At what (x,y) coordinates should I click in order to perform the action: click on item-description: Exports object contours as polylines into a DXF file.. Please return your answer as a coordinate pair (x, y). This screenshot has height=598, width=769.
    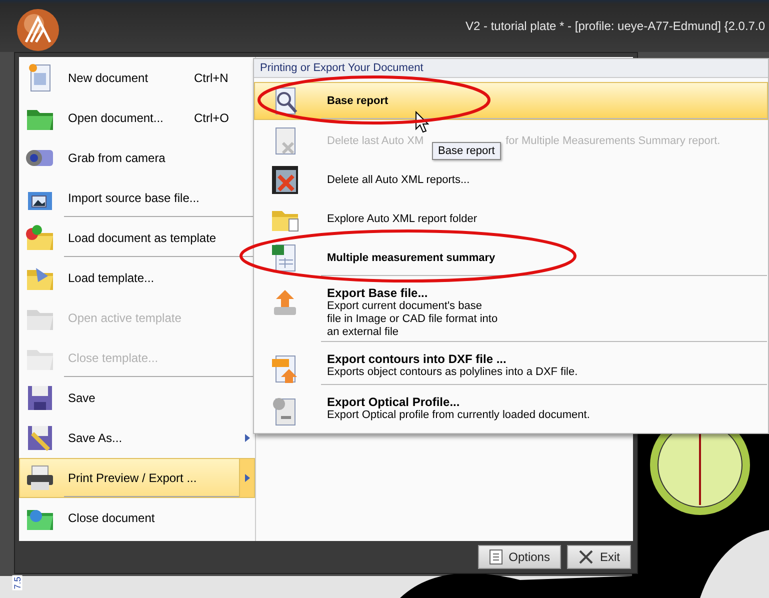
    Looking at the image, I should click on (452, 372).